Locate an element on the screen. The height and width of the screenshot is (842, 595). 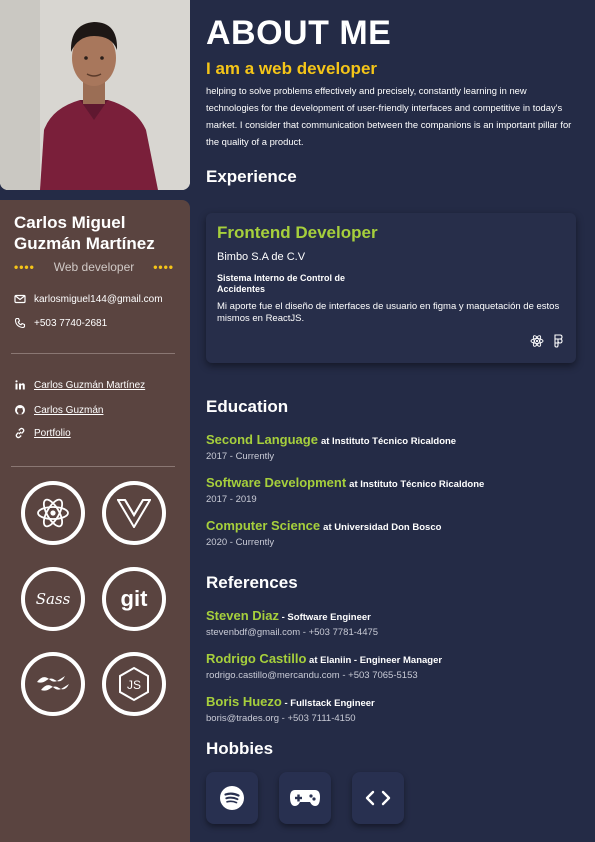
git-icon: git is located at coordinates (134, 599).